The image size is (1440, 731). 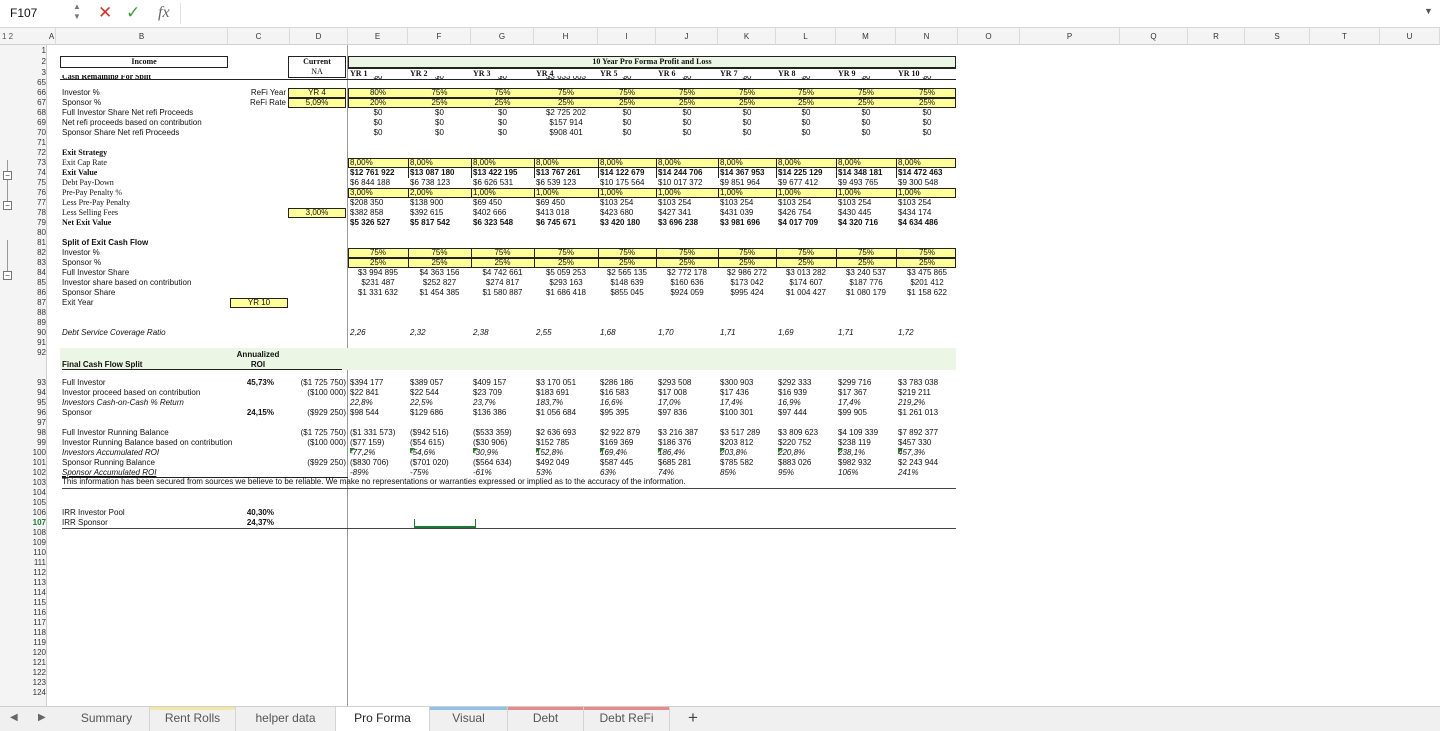 I want to click on row-number-95: 95, so click(x=36, y=403).